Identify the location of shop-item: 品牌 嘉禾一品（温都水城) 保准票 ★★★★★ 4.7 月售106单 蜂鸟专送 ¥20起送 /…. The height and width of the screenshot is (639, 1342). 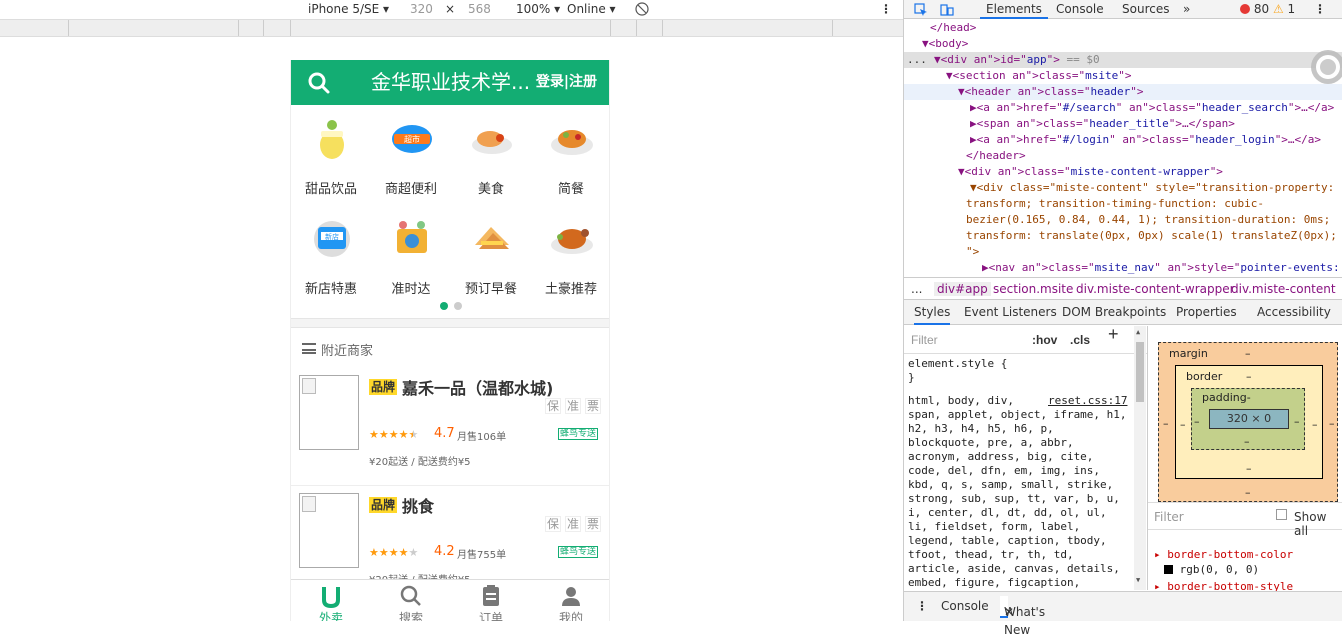
(450, 427).